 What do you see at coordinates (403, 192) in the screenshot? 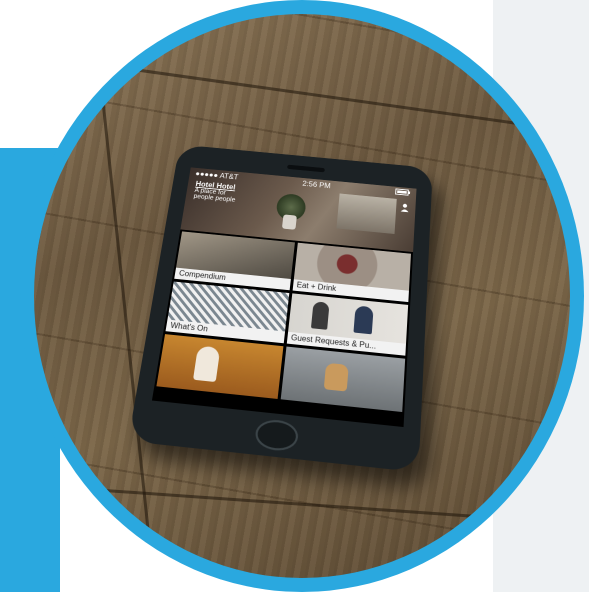
I see `battery-icon` at bounding box center [403, 192].